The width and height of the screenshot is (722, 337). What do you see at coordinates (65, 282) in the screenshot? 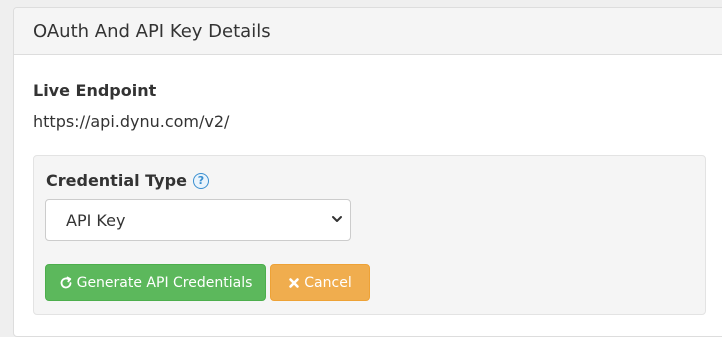
I see `refresh-icon` at bounding box center [65, 282].